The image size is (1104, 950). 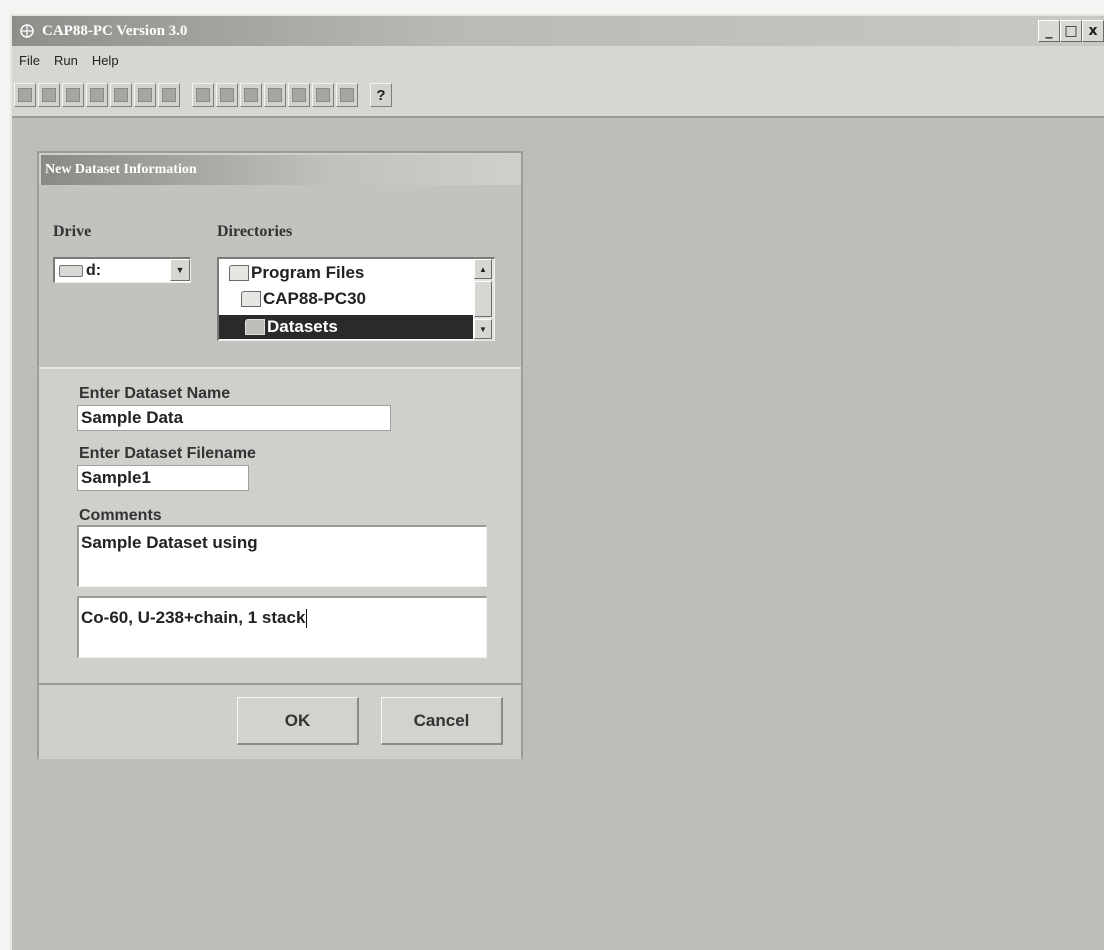 I want to click on scroll-thumb, so click(x=483, y=299).